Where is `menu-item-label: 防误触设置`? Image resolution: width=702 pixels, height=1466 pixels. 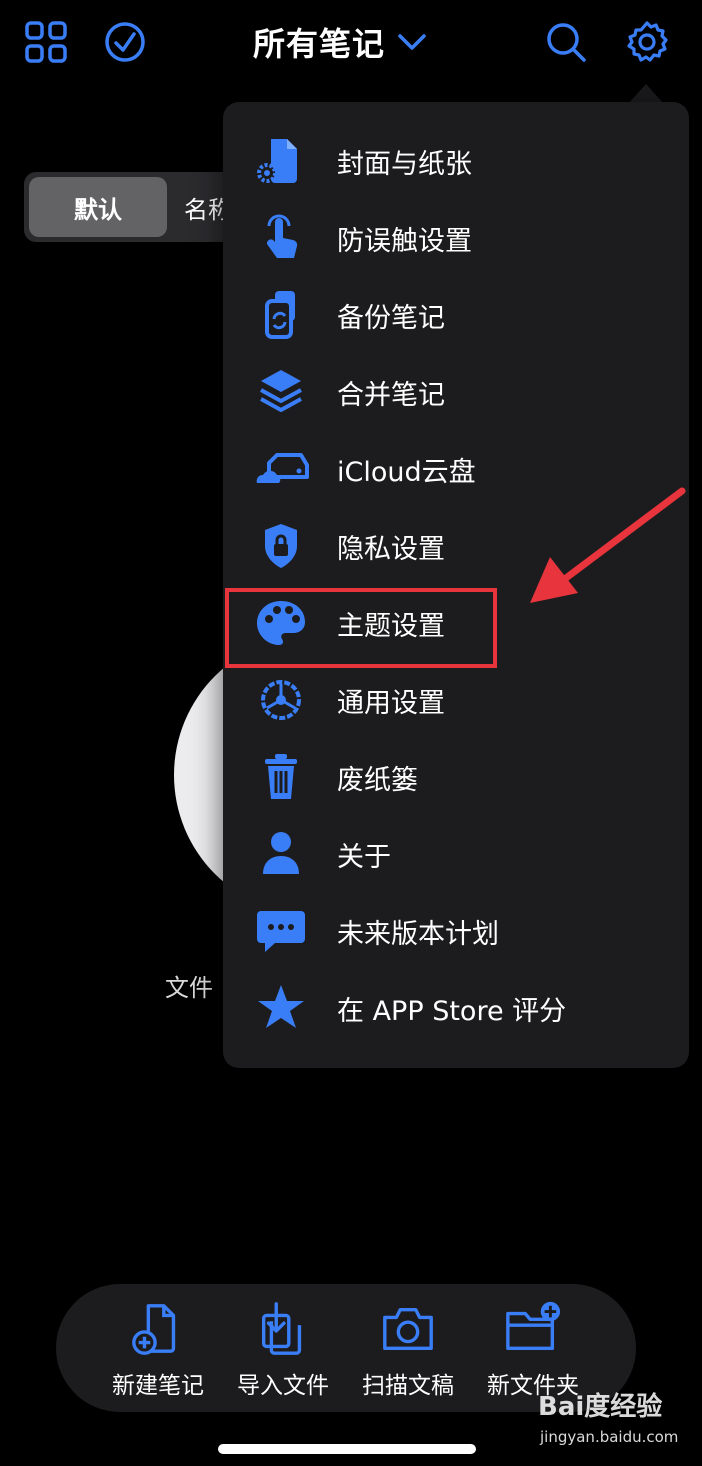
menu-item-label: 防误触设置 is located at coordinates (404, 241).